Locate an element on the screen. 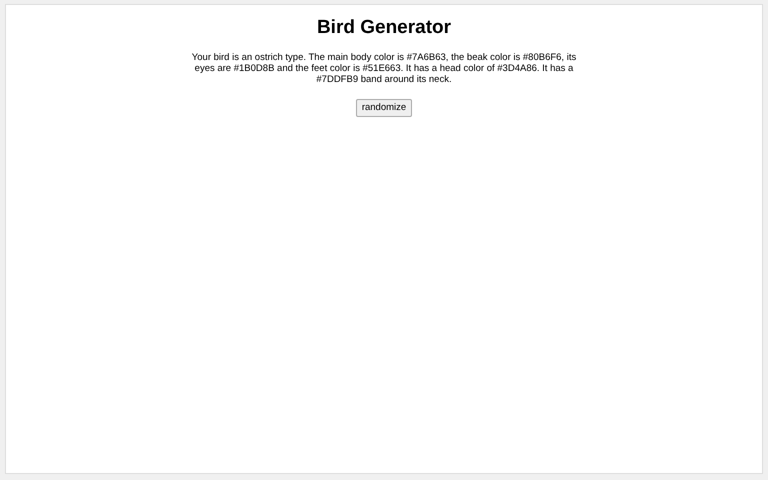 Image resolution: width=768 pixels, height=480 pixels. randomize-button: randomize is located at coordinates (384, 108).